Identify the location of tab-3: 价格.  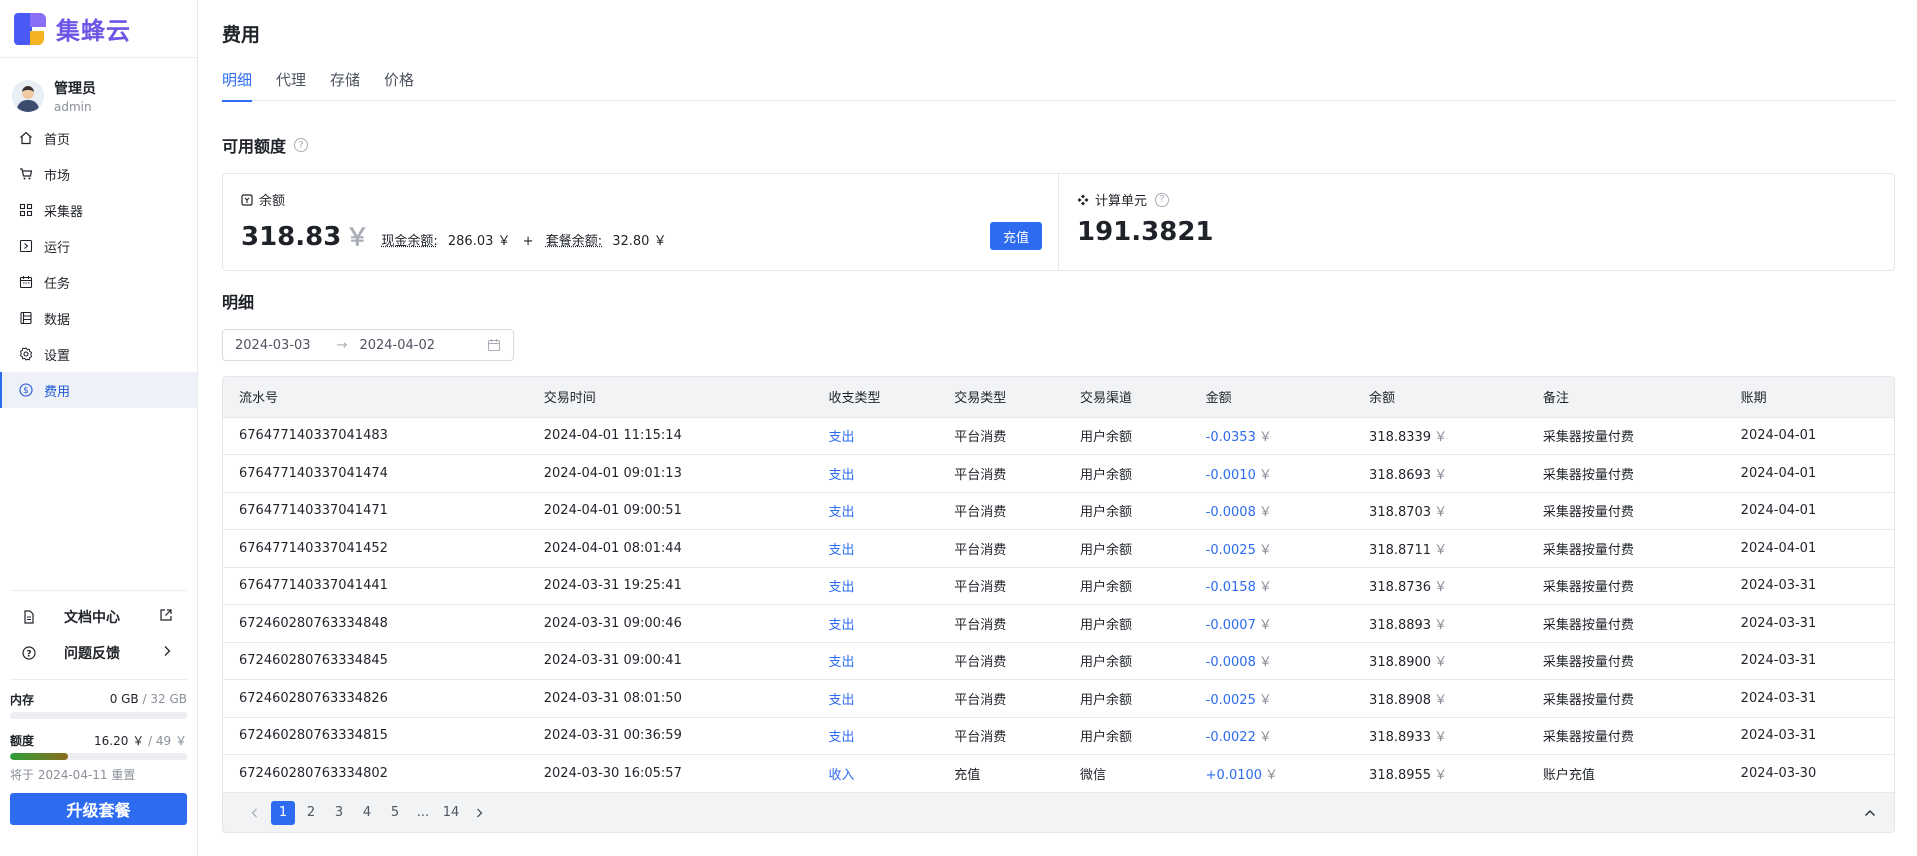
(399, 84).